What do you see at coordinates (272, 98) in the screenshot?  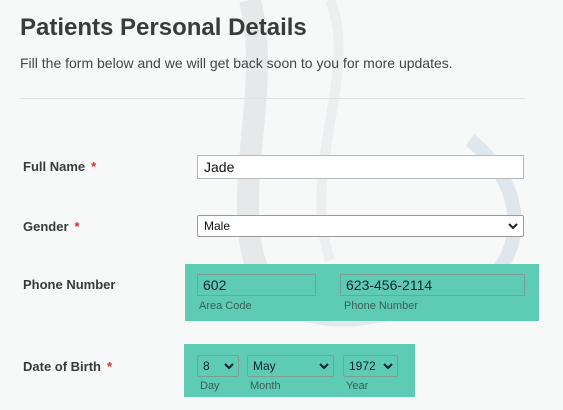 I see `divider` at bounding box center [272, 98].